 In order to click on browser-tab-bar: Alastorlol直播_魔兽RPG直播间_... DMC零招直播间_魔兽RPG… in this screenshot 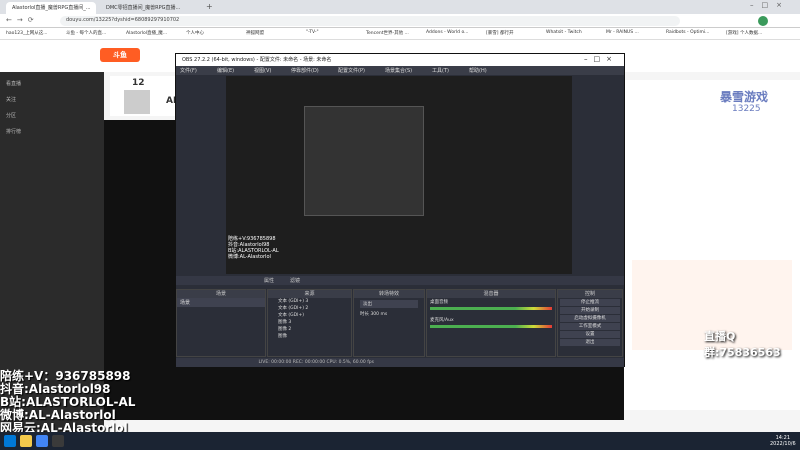, I will do `click(400, 7)`.